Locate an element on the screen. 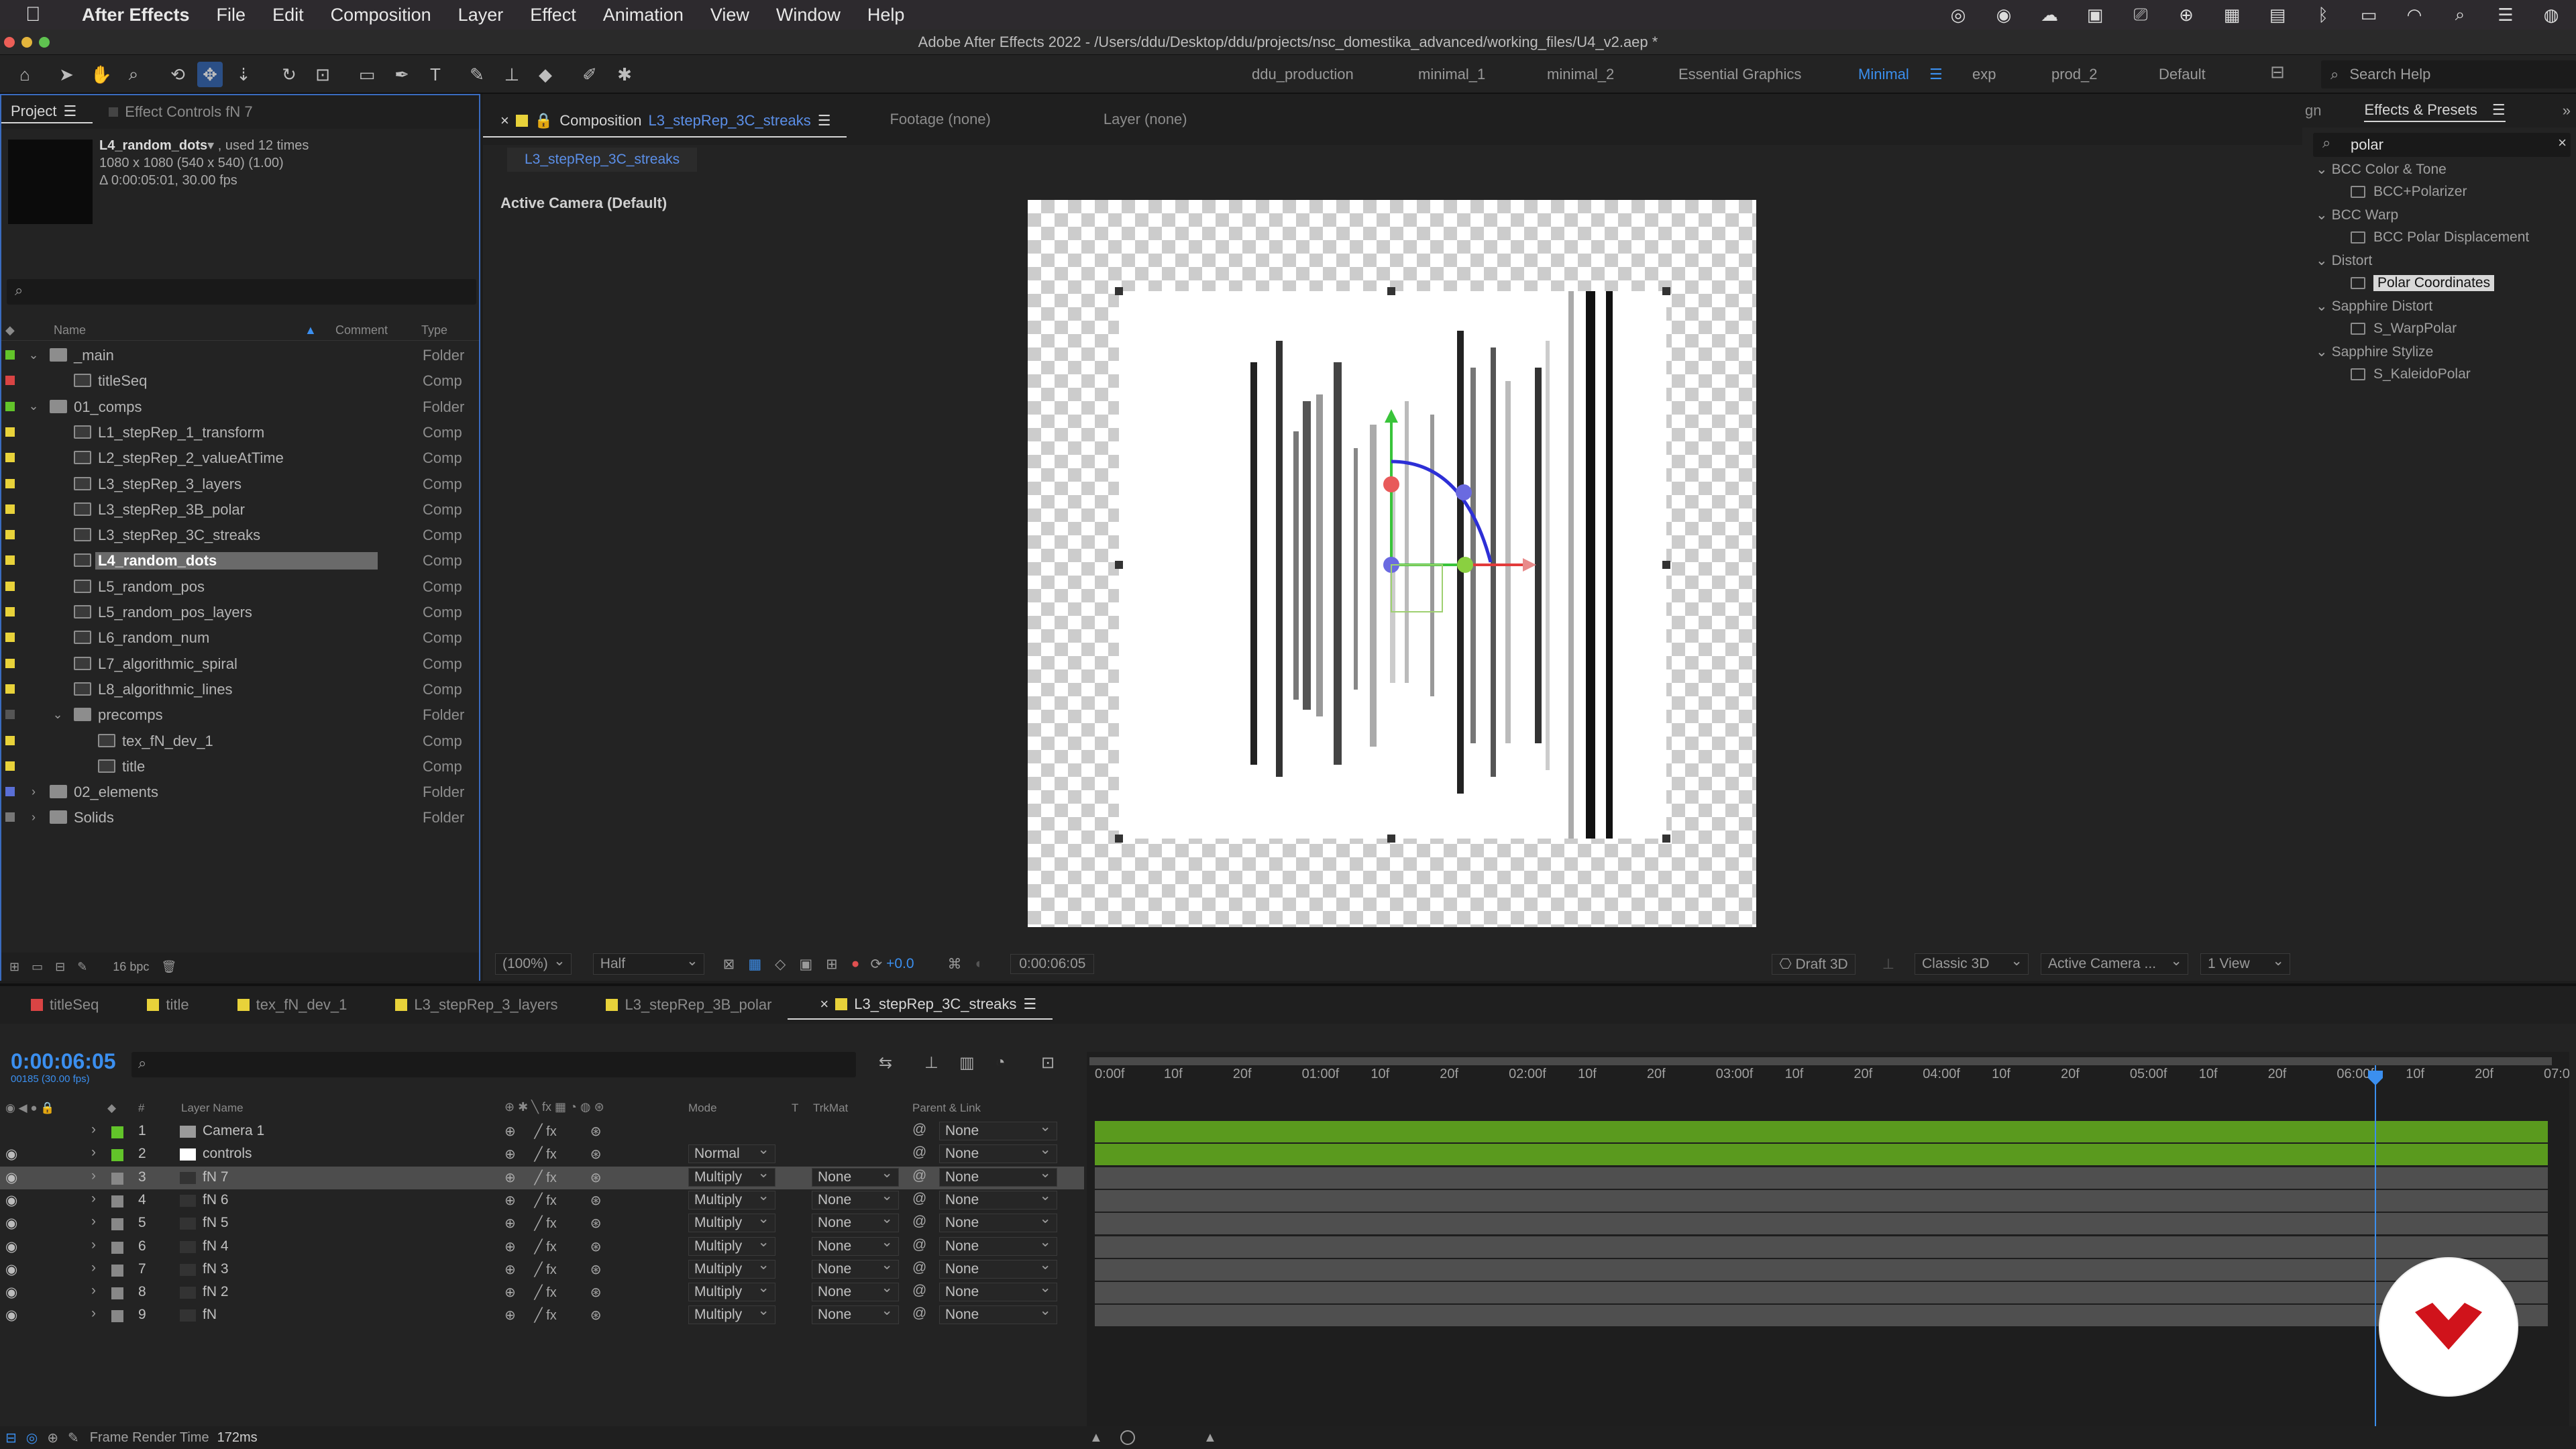  battery-icon: ▭ is located at coordinates (2368, 15).